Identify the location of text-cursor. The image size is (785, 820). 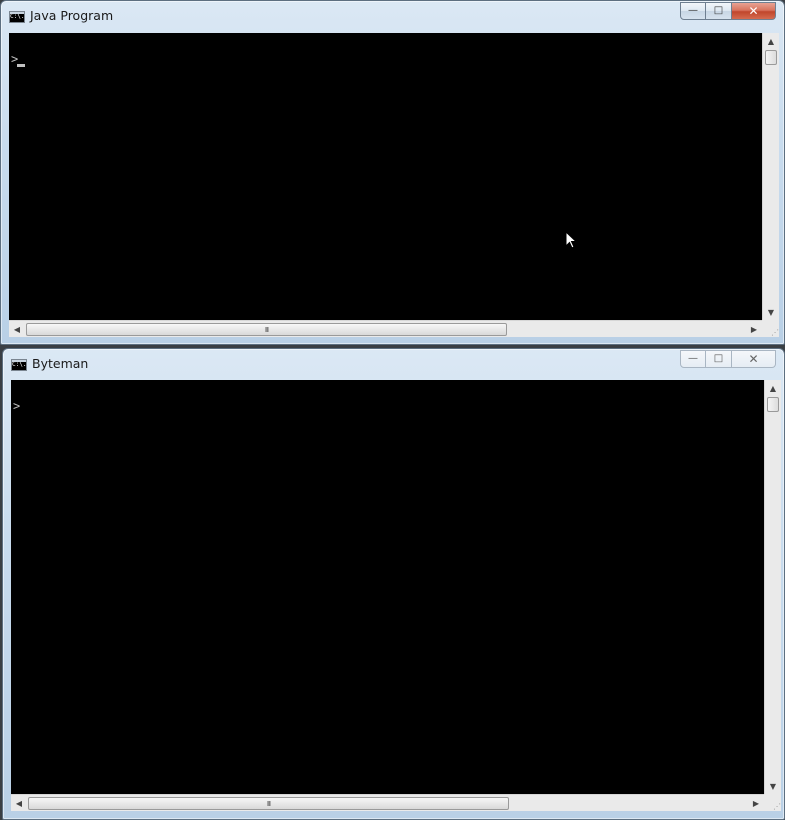
(21, 65).